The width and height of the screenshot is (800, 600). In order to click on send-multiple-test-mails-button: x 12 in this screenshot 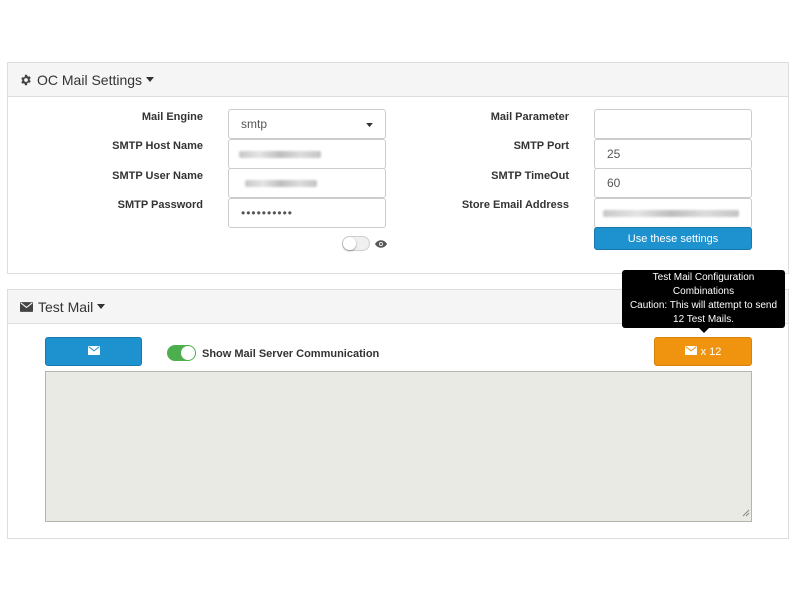, I will do `click(703, 351)`.